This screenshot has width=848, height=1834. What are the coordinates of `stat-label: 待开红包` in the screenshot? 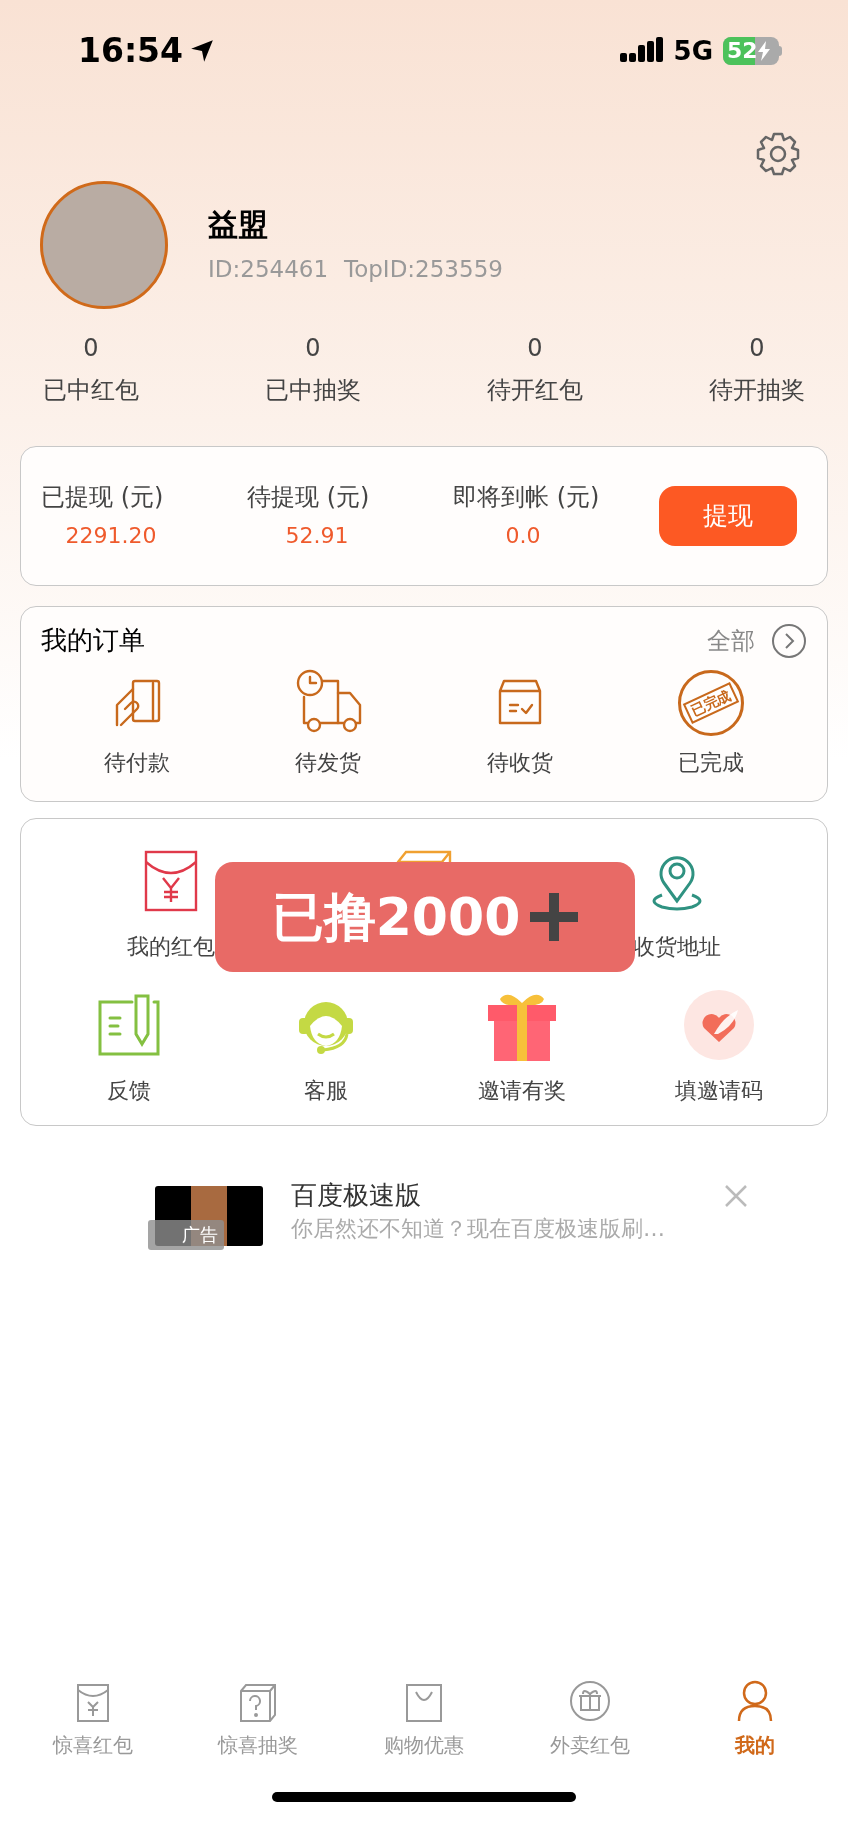 It's located at (535, 390).